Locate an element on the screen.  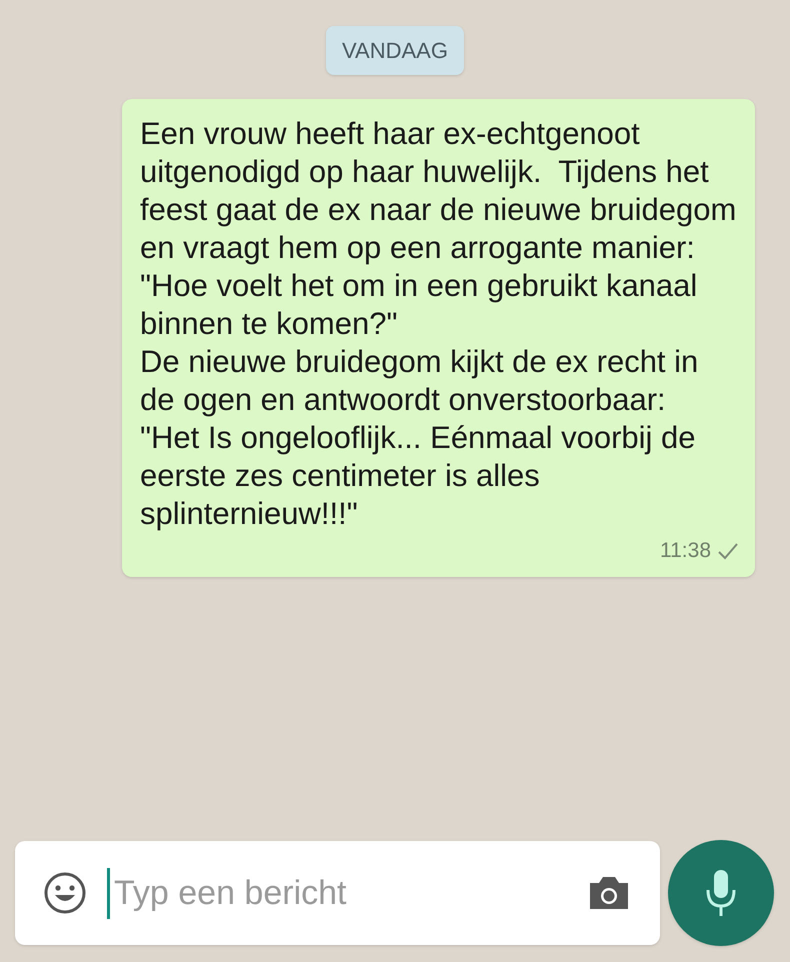
message-text: "Hoe voelt het om in een gebruikt kanaal binnen te komen?" is located at coordinates (419, 305).